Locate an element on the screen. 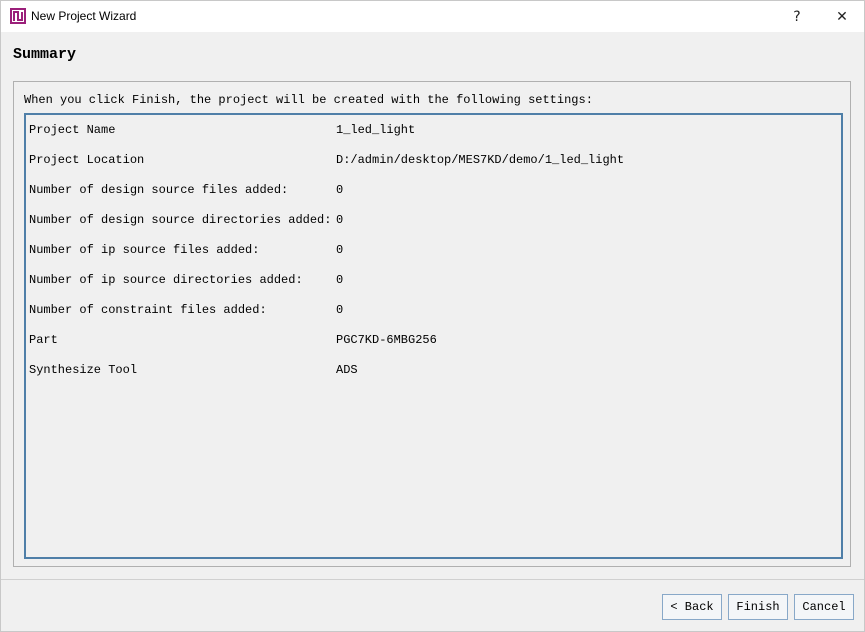 This screenshot has width=865, height=632. row-label: Project Location is located at coordinates (87, 160).